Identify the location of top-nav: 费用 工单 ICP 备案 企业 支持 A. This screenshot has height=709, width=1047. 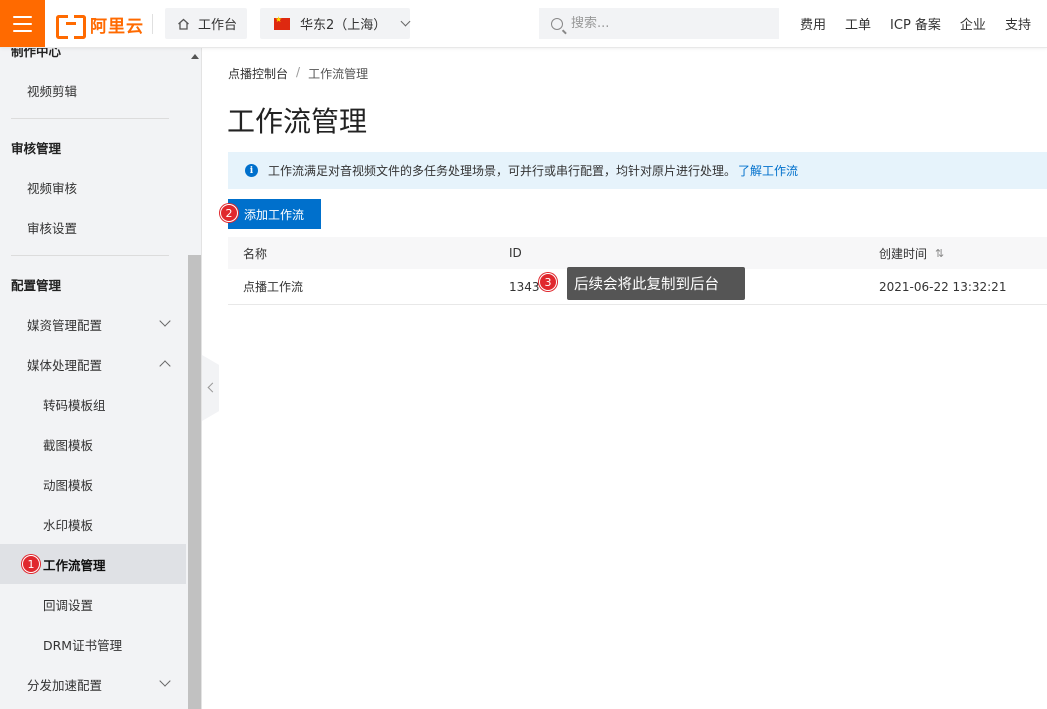
(923, 23).